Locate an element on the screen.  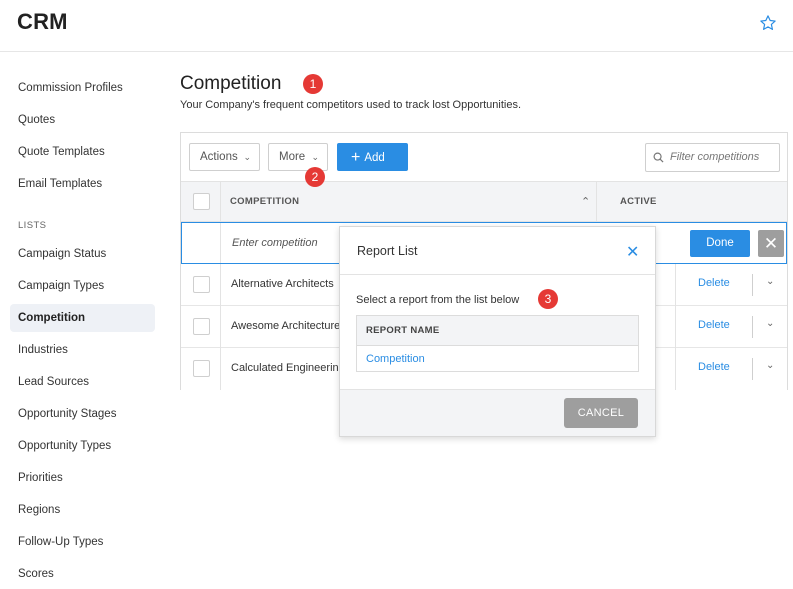
competition-name: Calculated Engineering is located at coordinates (288, 368).